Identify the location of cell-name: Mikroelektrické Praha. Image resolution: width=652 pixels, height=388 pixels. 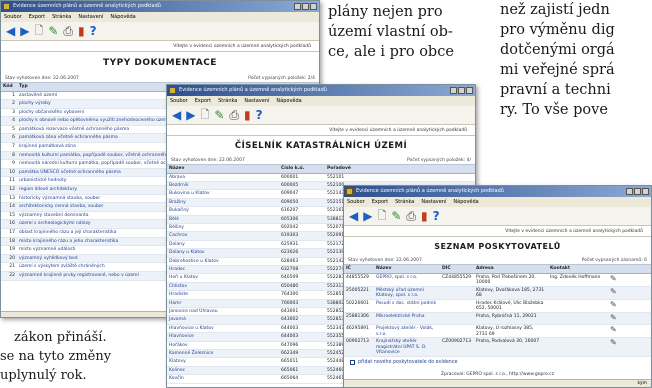
(407, 319).